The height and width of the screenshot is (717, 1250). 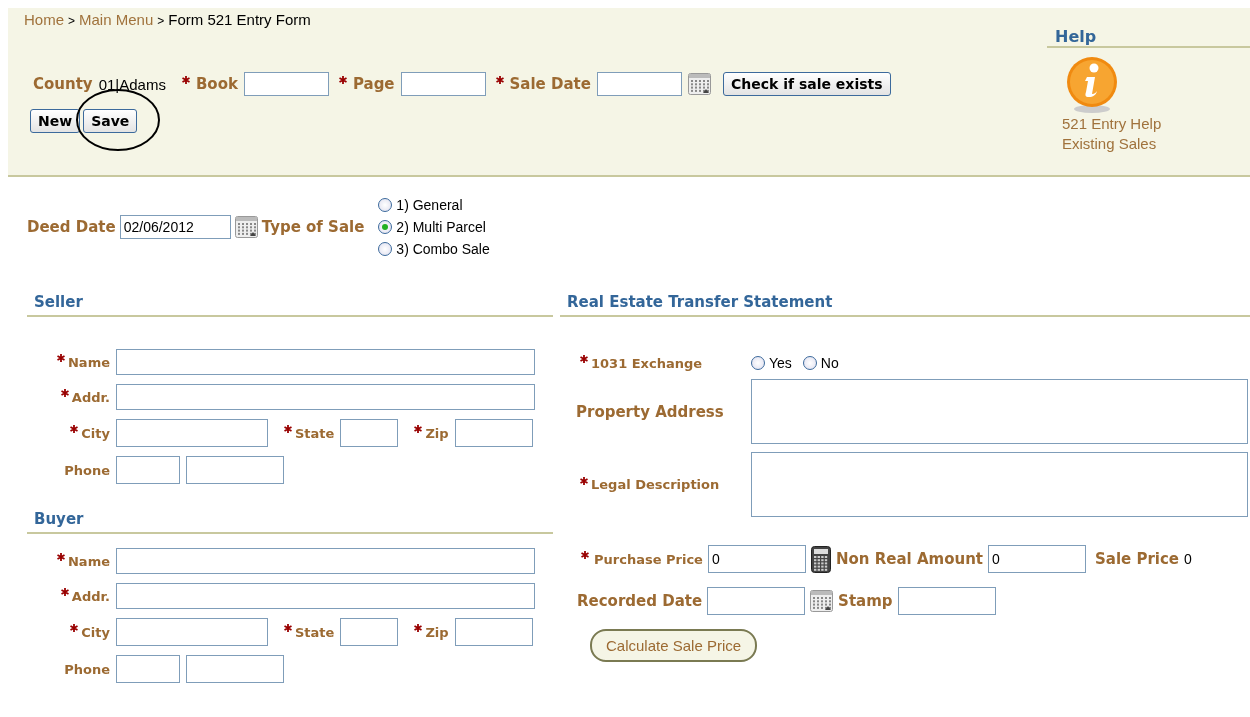 What do you see at coordinates (674, 645) in the screenshot?
I see `calculate-button: Calculate Sale Price` at bounding box center [674, 645].